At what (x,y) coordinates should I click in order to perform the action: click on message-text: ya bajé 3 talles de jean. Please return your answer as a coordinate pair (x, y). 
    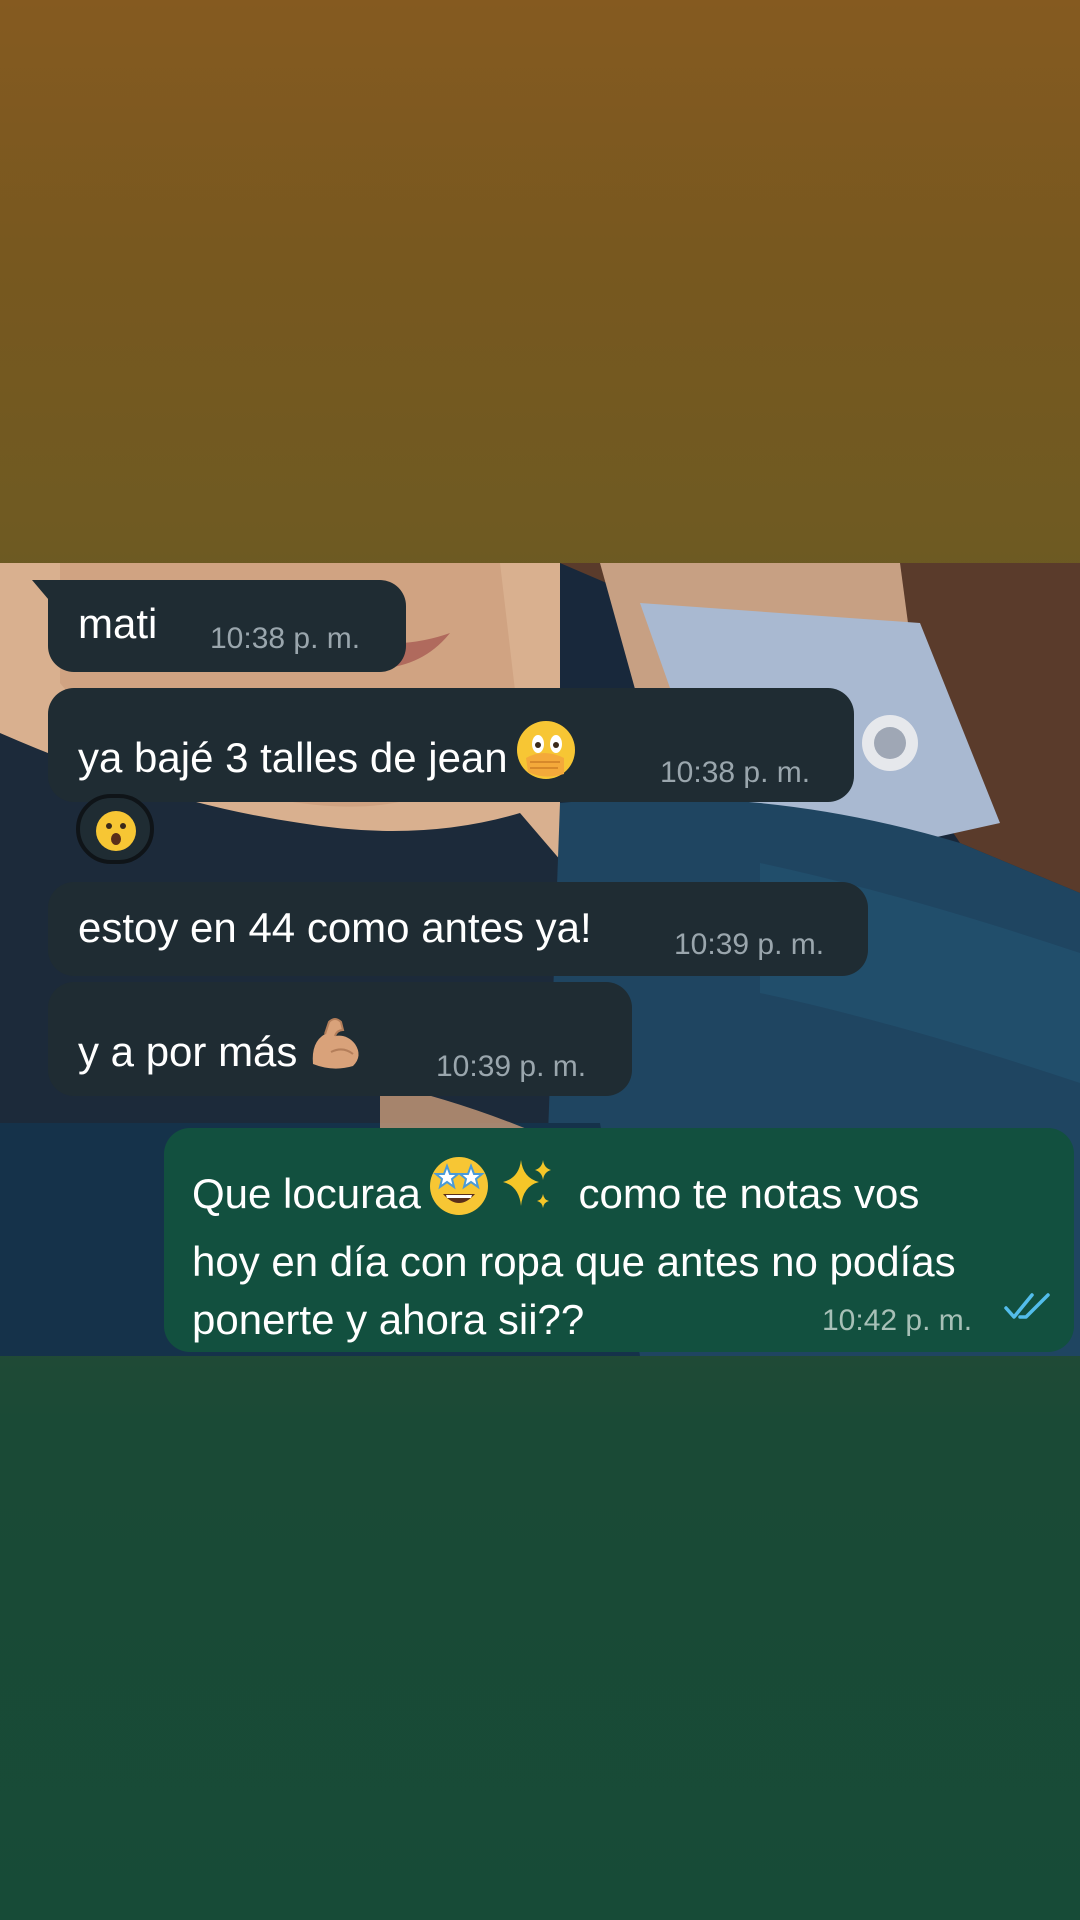
    Looking at the image, I should click on (328, 756).